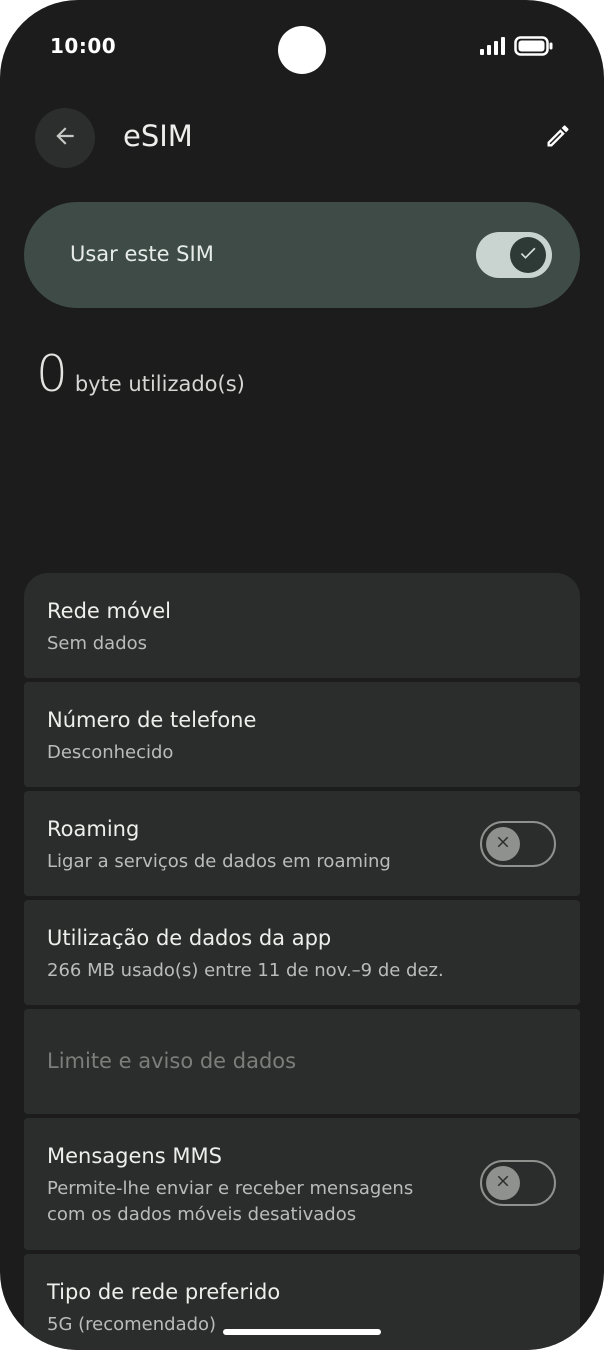 The width and height of the screenshot is (604, 1350). Describe the element at coordinates (109, 611) in the screenshot. I see `item-title: Rede móvel` at that location.